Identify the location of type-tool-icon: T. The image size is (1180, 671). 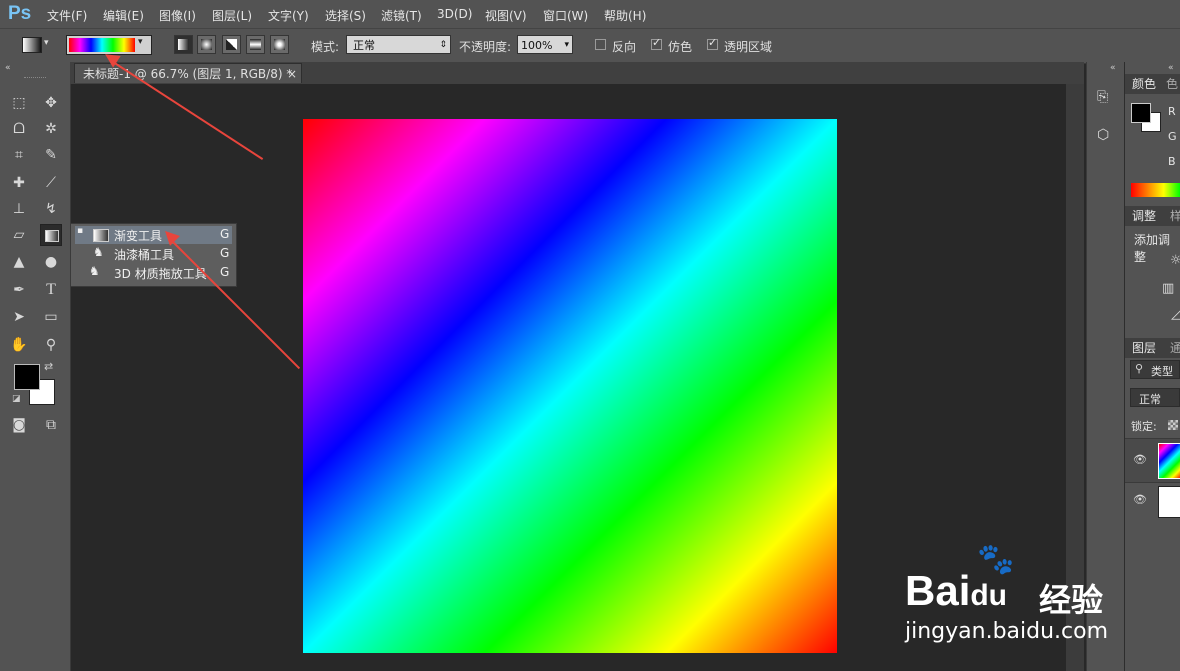
(51, 290).